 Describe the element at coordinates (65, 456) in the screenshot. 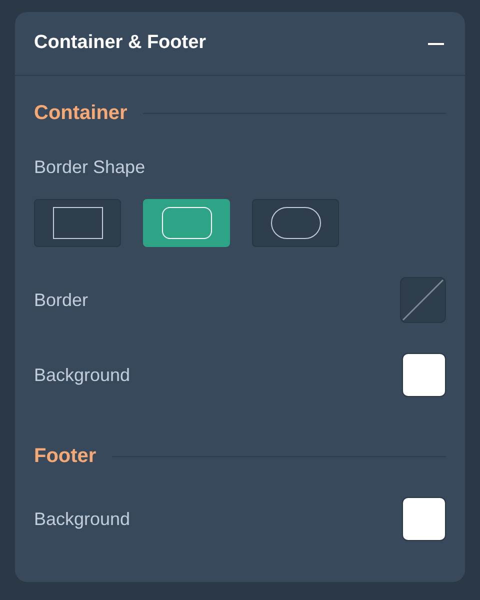

I see `section-title: Footer` at that location.